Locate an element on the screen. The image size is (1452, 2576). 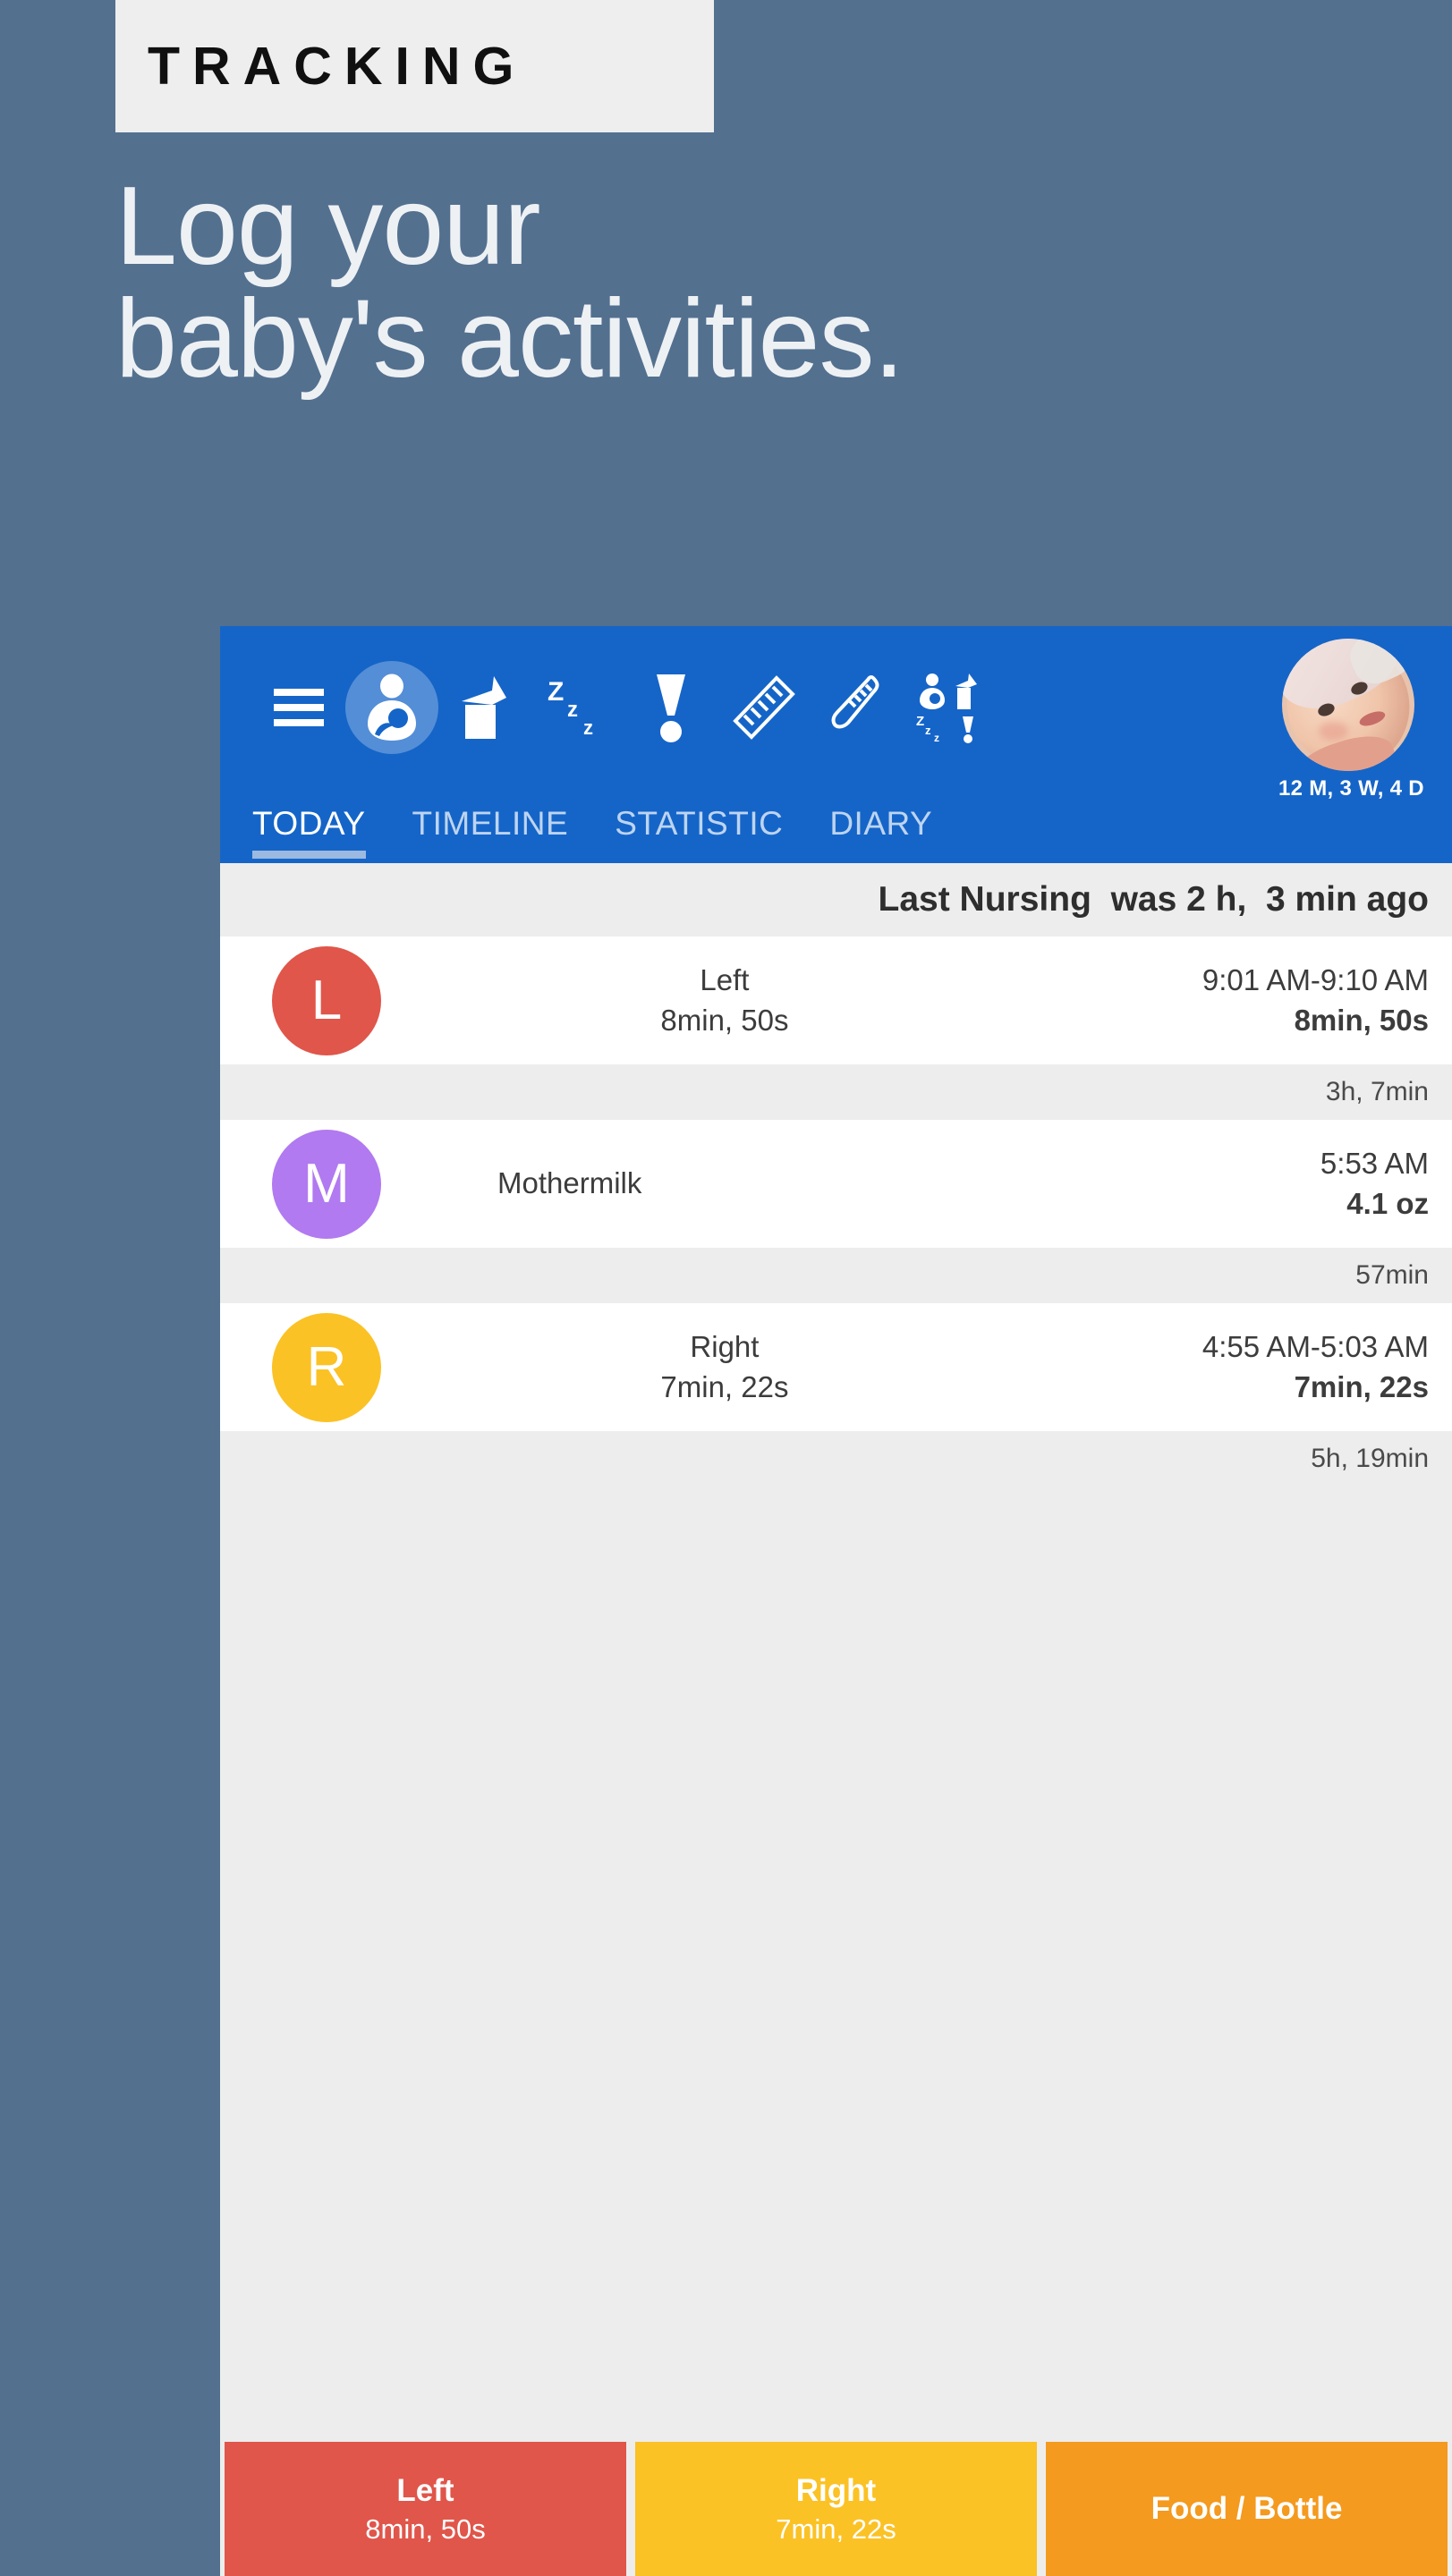
promo-badge-label: TRACKING is located at coordinates (337, 66).